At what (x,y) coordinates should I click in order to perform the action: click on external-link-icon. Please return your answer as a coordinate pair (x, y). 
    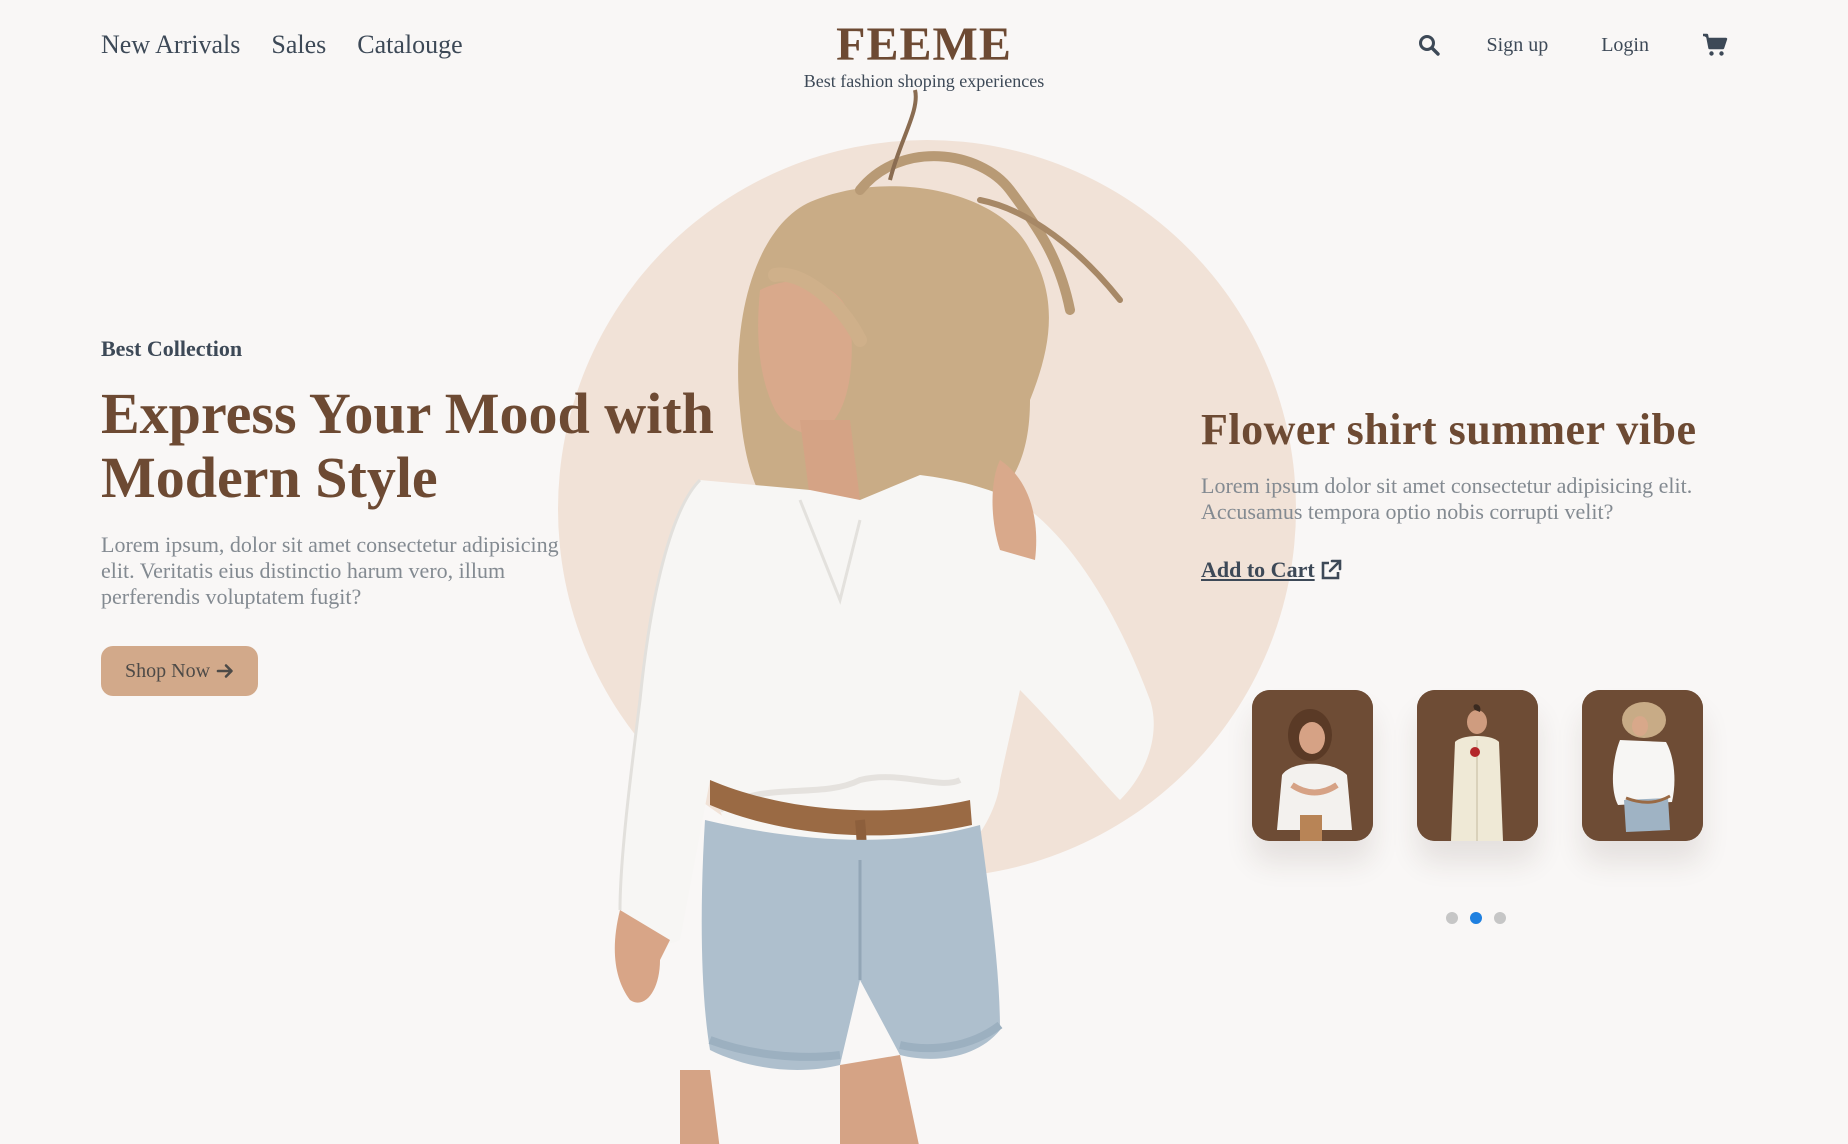
    Looking at the image, I should click on (1331, 569).